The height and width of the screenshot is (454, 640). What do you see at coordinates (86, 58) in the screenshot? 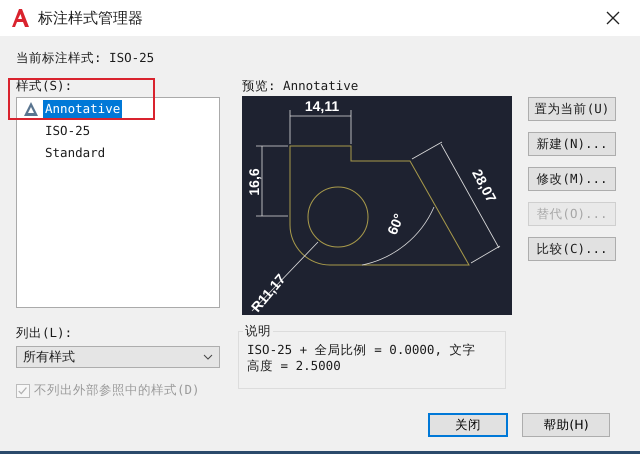
I see `current-style-label: 当前标注样式: ISO-25` at bounding box center [86, 58].